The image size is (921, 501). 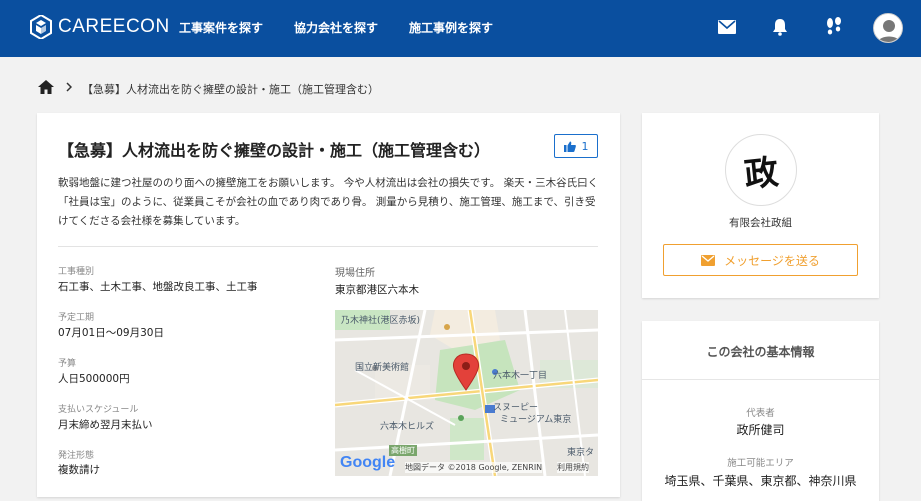 What do you see at coordinates (569, 146) in the screenshot?
I see `thumbs-up-icon` at bounding box center [569, 146].